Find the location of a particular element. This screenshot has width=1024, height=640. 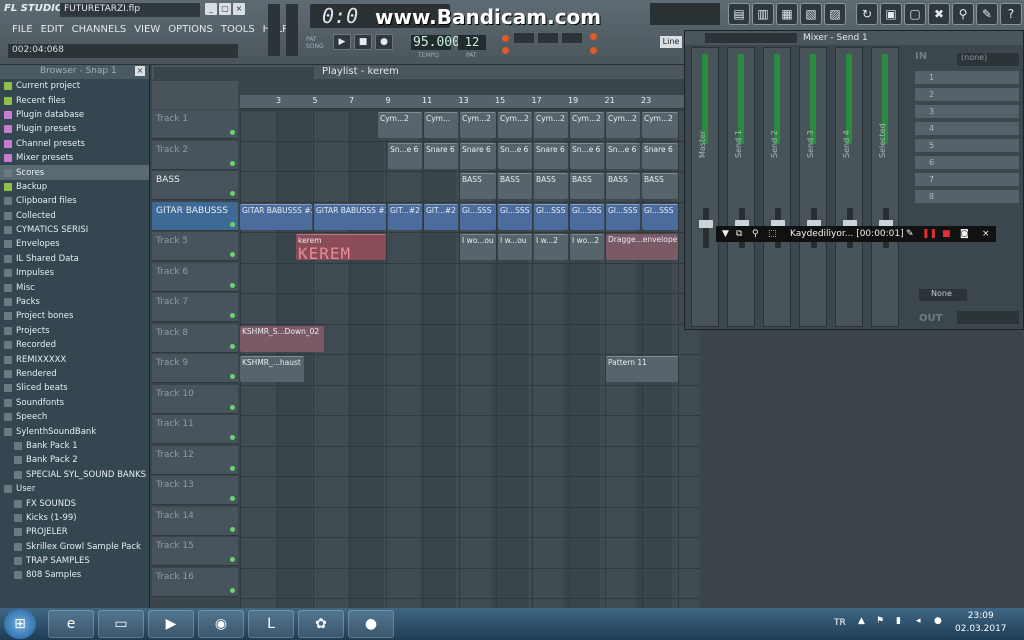

blend-notes-toggle is located at coordinates (593, 36).